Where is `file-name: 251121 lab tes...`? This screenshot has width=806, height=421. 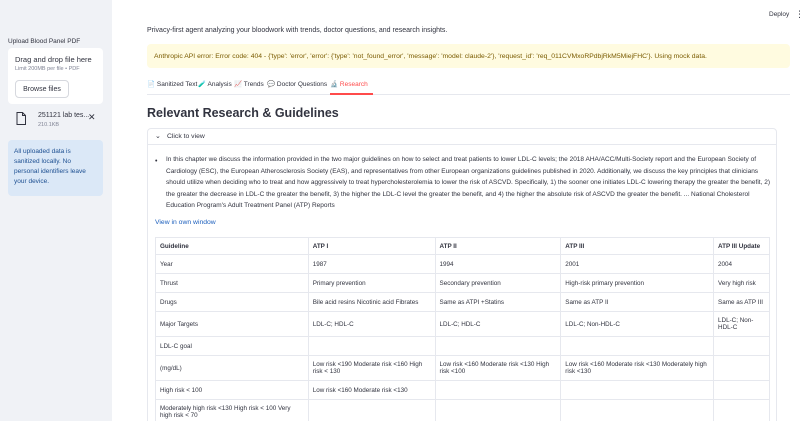
file-name: 251121 lab tes... is located at coordinates (64, 115).